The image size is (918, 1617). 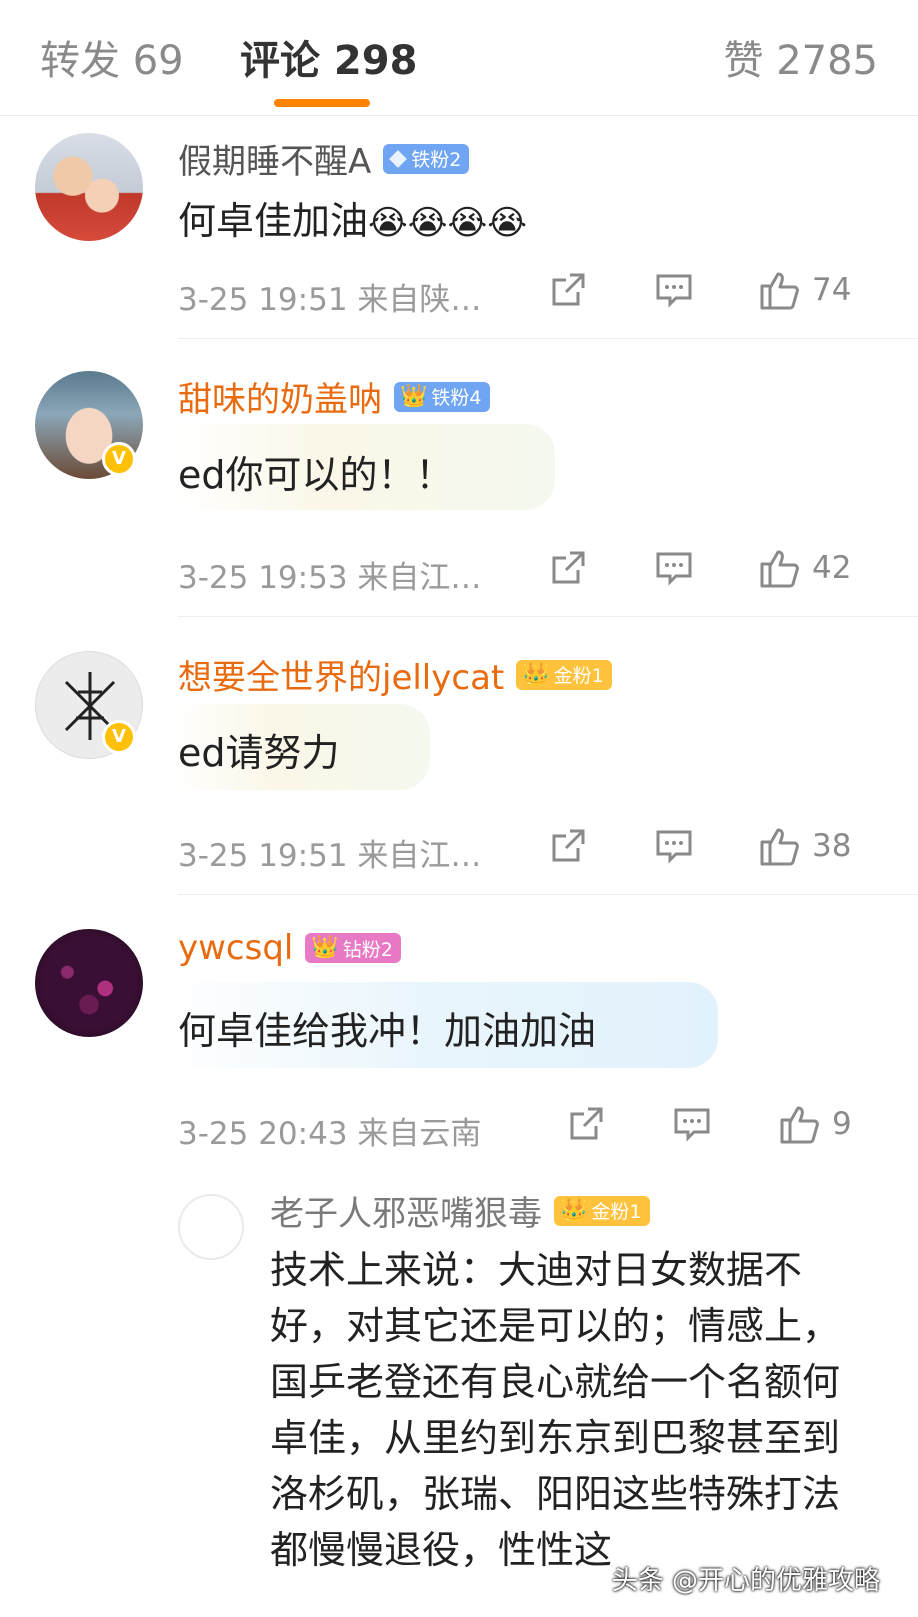 I want to click on username: 老子人邪恶嘴狠毒, so click(x=406, y=1210).